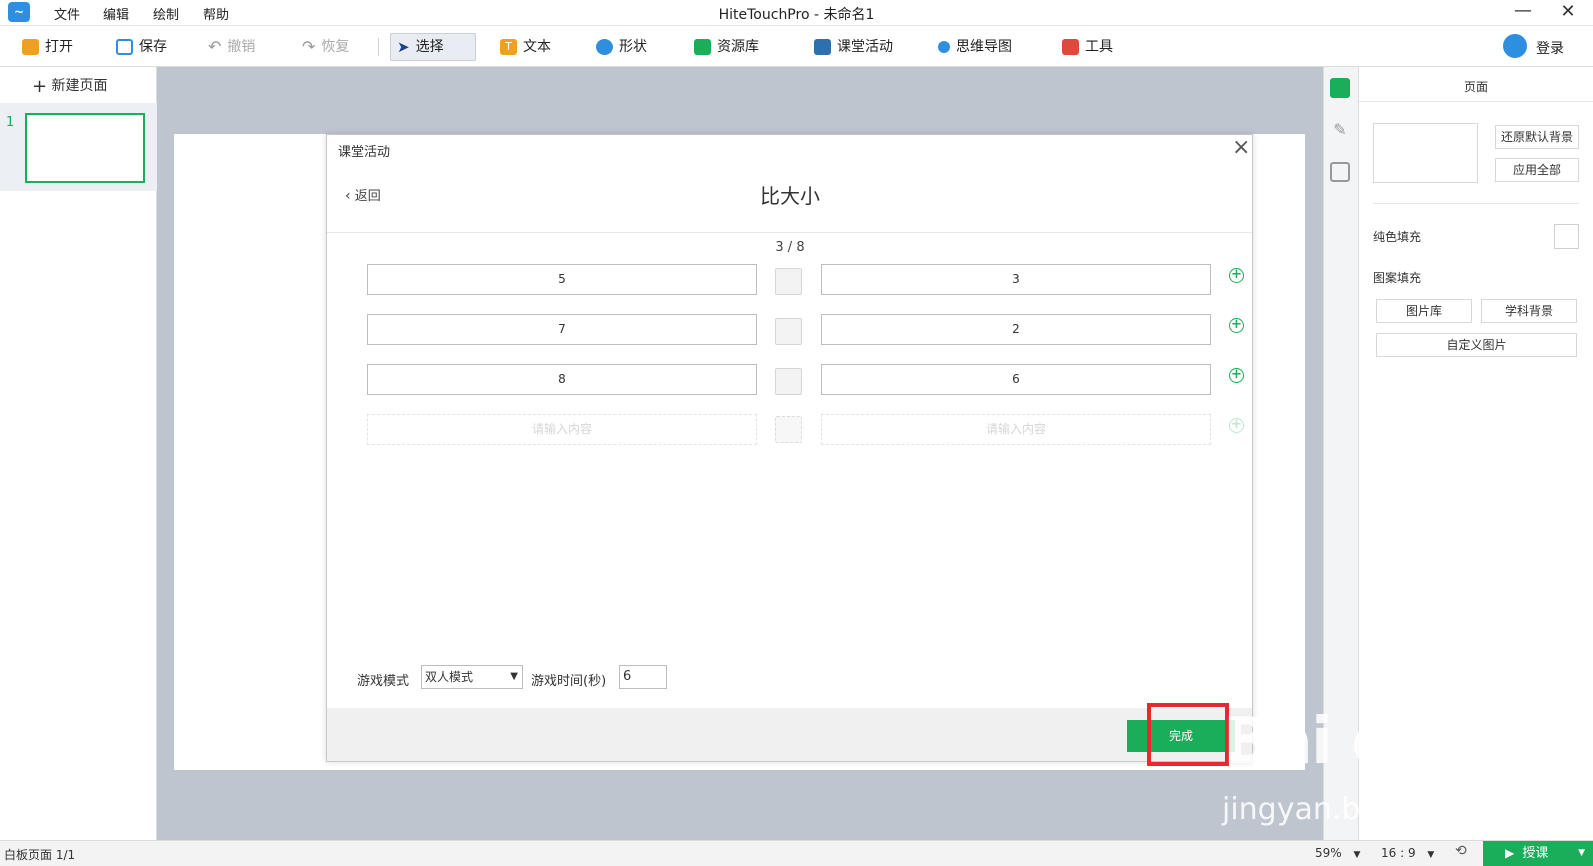  Describe the element at coordinates (1515, 46) in the screenshot. I see `user-avatar-icon` at that location.